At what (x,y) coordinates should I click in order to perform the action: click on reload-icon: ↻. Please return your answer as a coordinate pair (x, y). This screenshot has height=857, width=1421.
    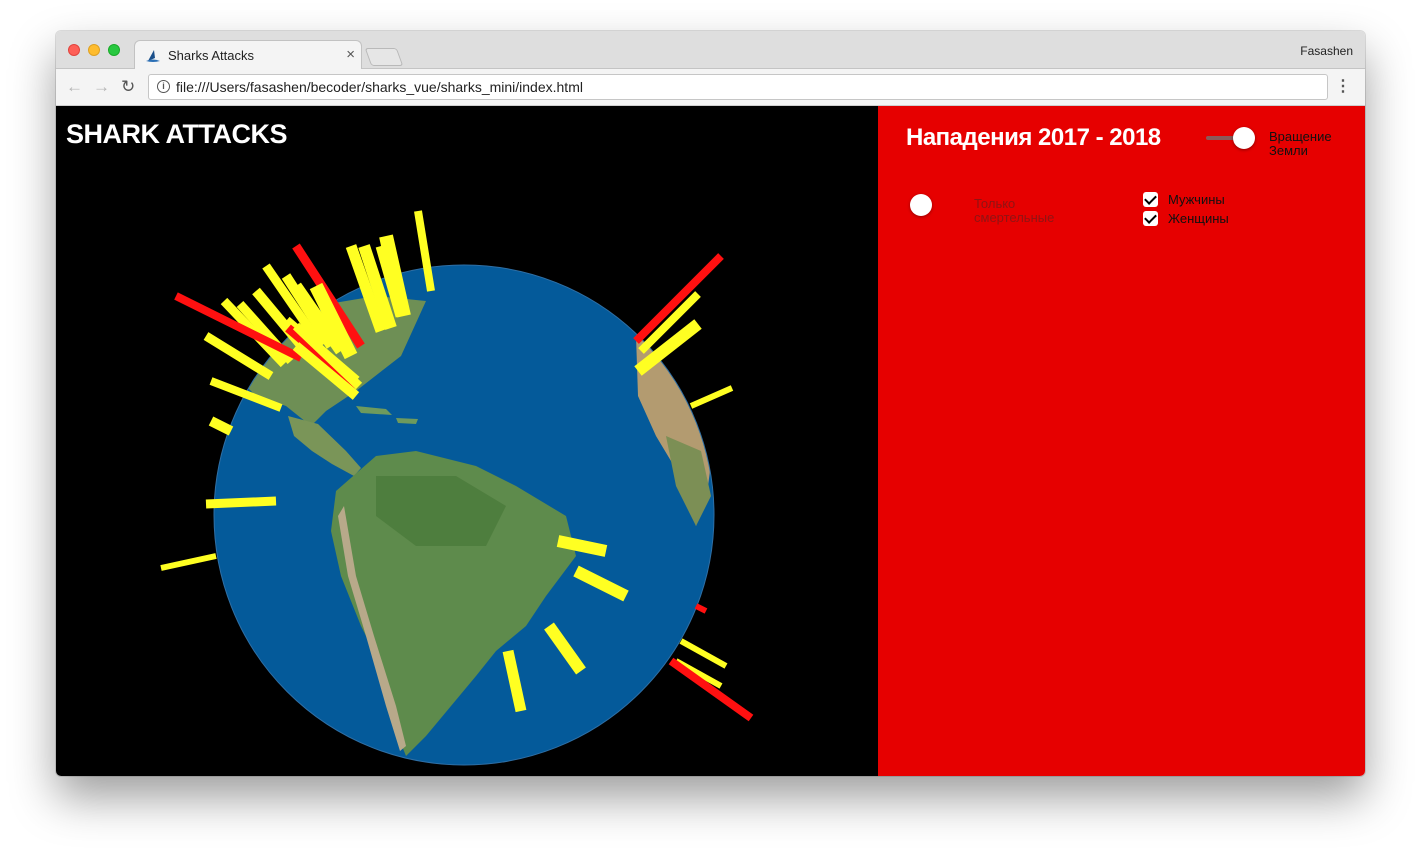
    Looking at the image, I should click on (128, 87).